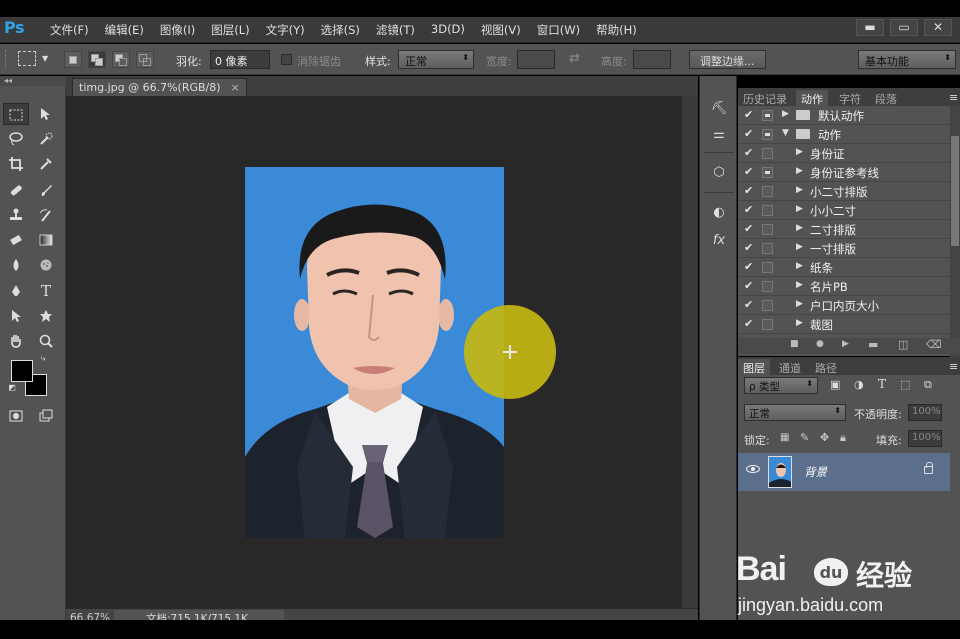  Describe the element at coordinates (955, 191) in the screenshot. I see `scroll-thumb` at that location.